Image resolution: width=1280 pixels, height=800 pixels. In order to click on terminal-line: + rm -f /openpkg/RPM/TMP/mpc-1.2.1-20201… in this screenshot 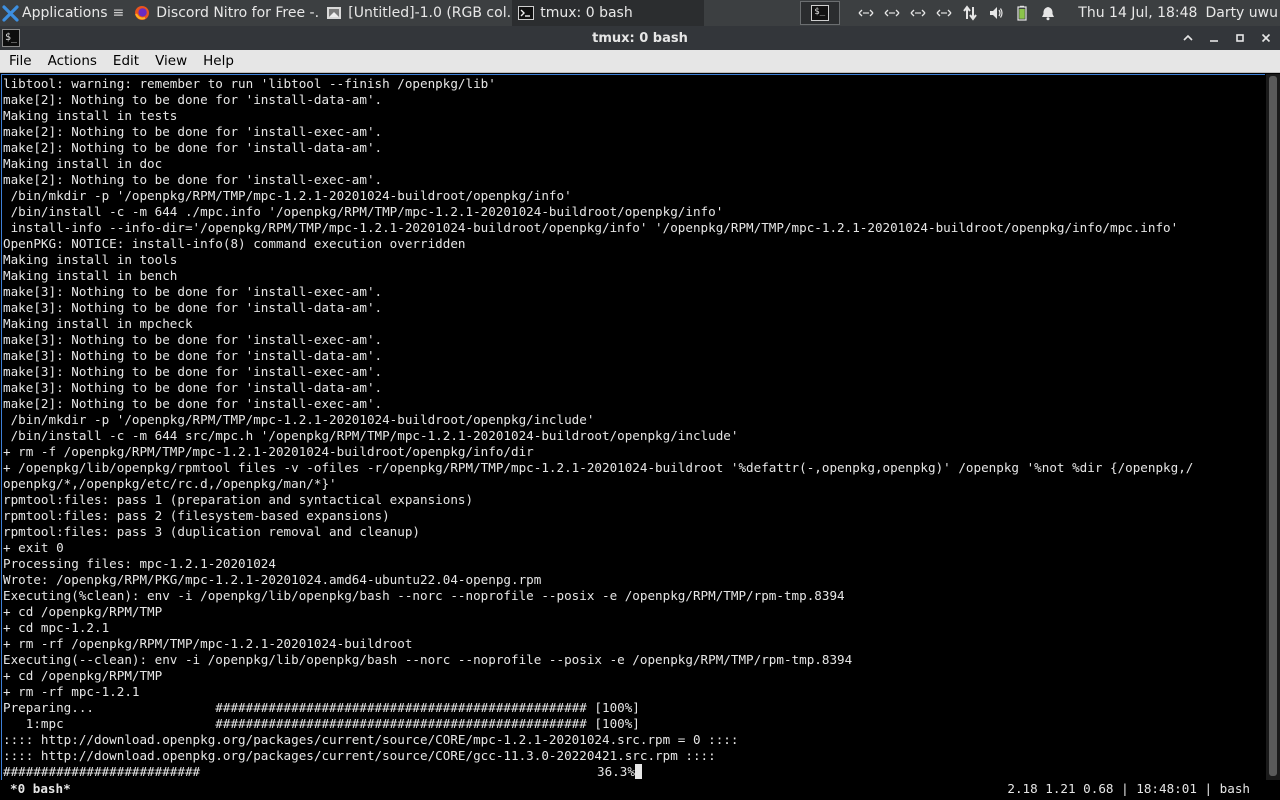, I will do `click(268, 451)`.